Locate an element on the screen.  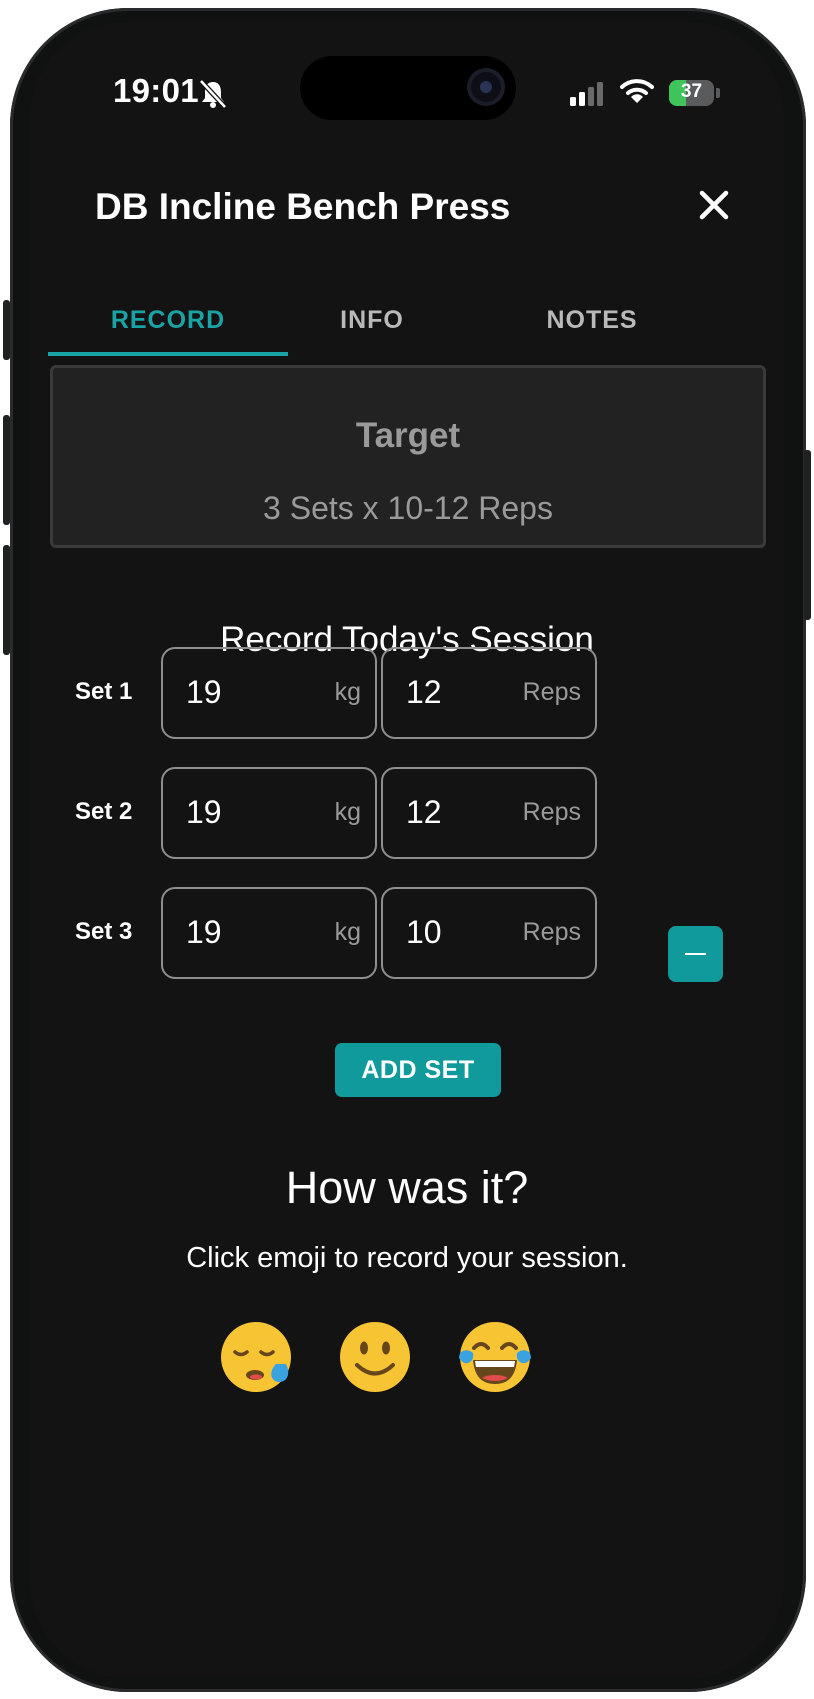
tab-info: INFO is located at coordinates (372, 320).